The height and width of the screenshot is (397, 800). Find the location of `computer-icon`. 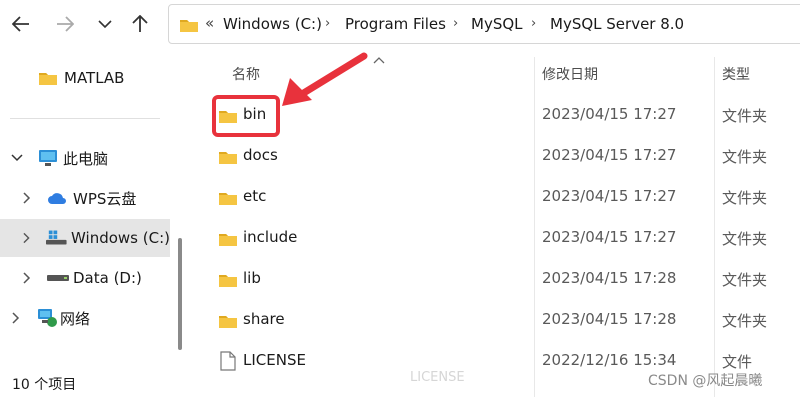

computer-icon is located at coordinates (48, 158).